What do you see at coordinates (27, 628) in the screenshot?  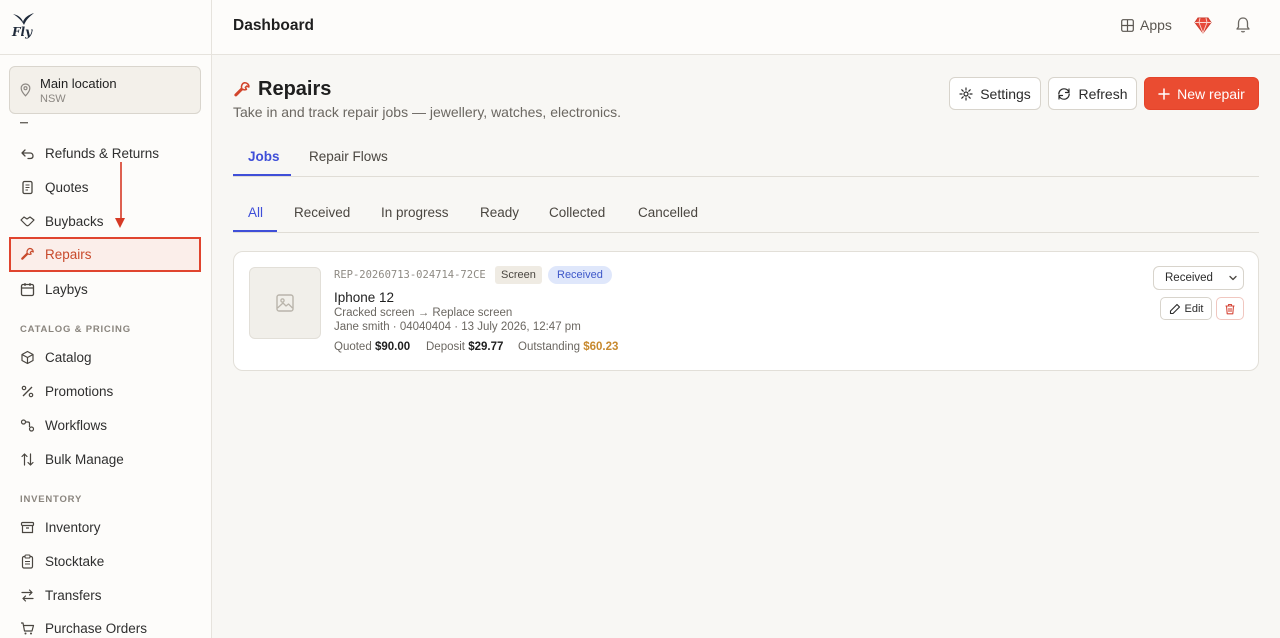 I see `cart-icon` at bounding box center [27, 628].